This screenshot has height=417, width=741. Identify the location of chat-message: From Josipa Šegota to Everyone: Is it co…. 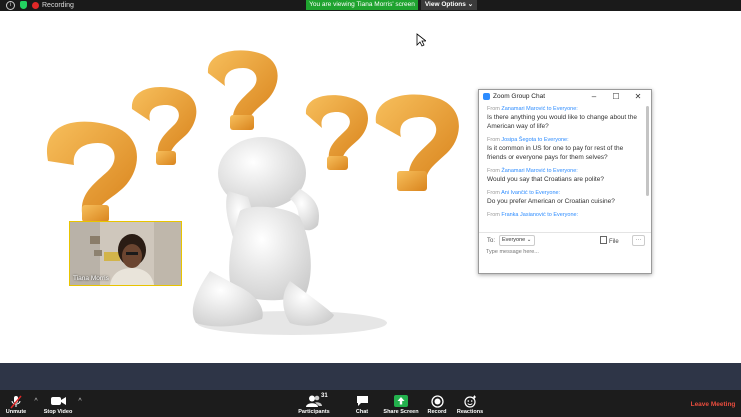
(563, 149).